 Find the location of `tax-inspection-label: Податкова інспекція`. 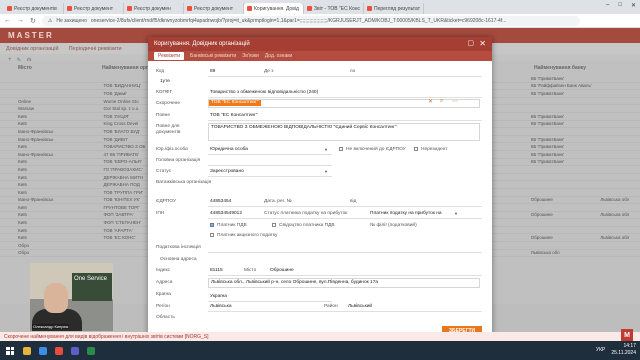

tax-inspection-label: Податкова інспекція is located at coordinates (178, 247).